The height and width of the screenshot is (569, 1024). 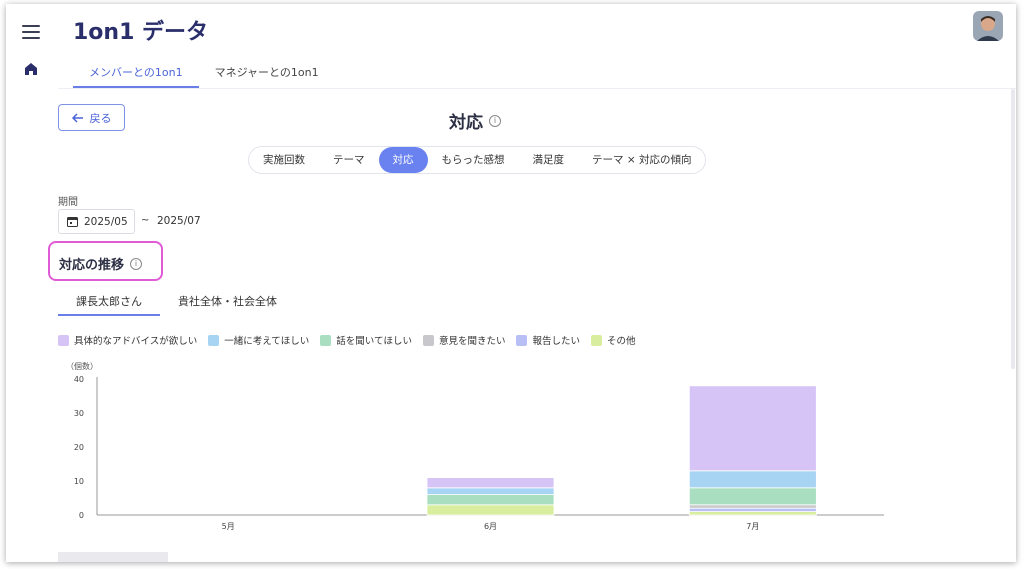 I want to click on segment-jisshi-kaisu: 実施回数, so click(x=284, y=160).